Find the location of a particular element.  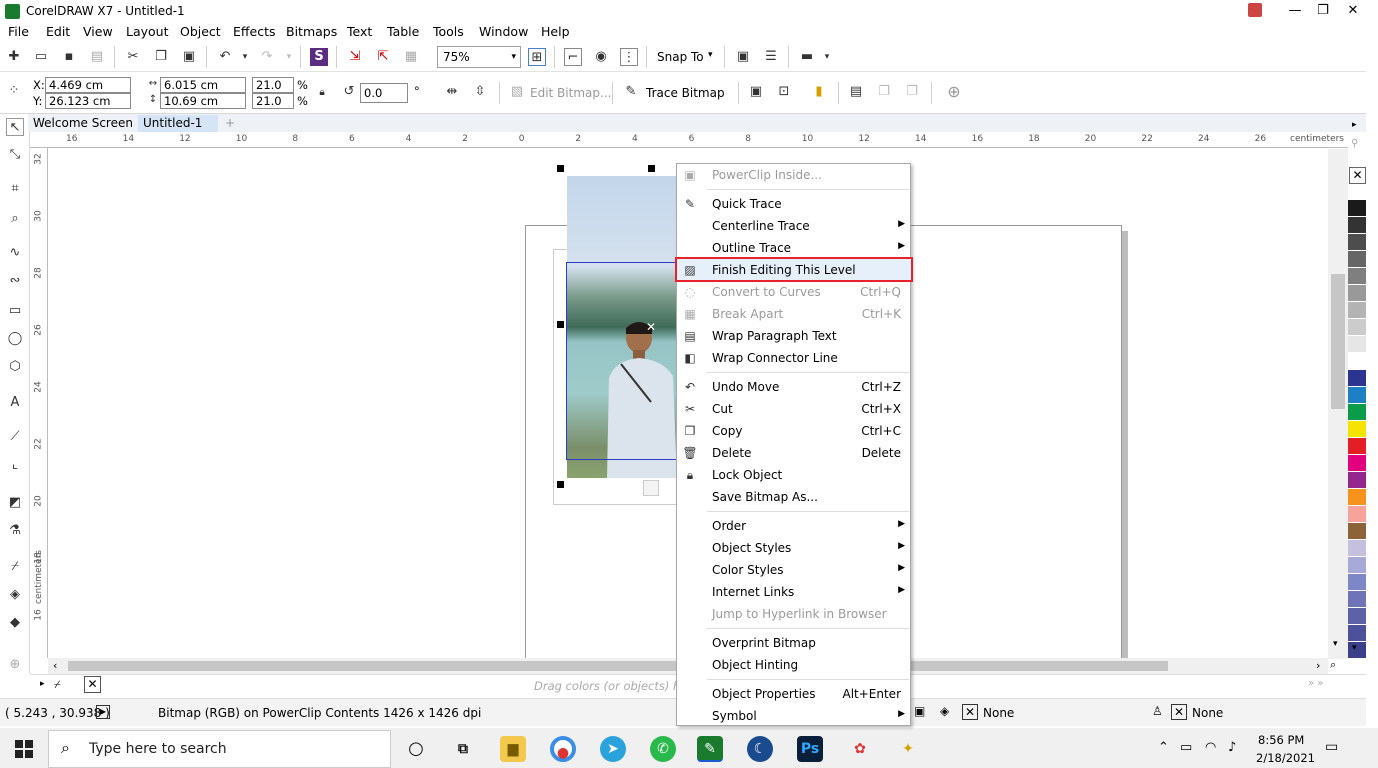

eyedropper-icon: ⌿ is located at coordinates (15, 567).